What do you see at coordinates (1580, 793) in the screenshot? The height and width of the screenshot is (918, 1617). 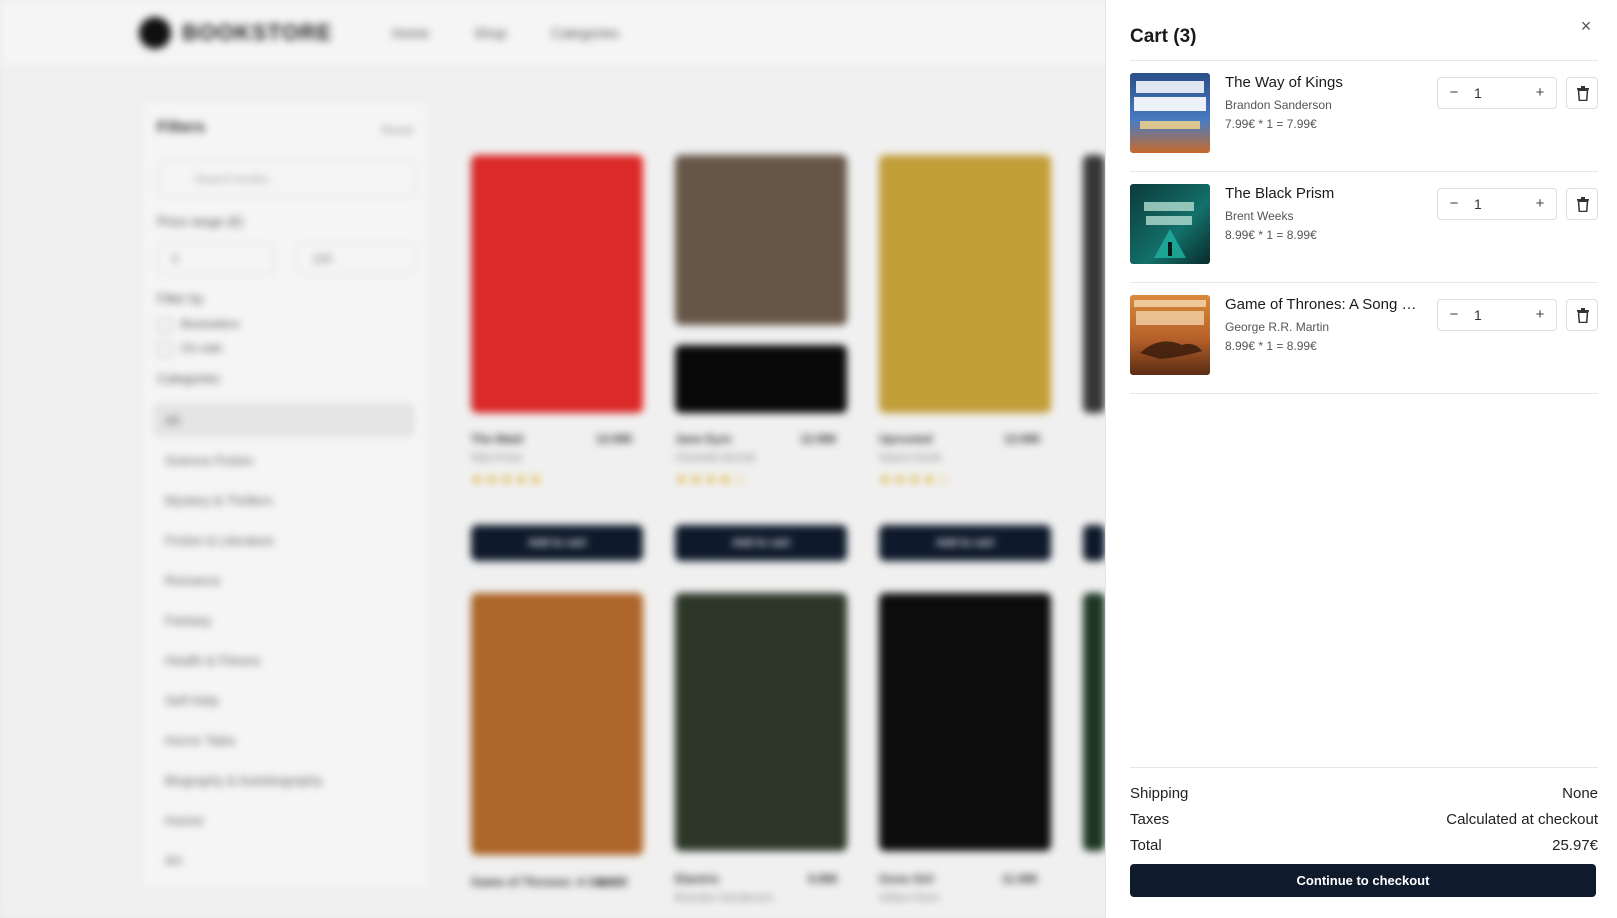 I see `shipping-value: None` at bounding box center [1580, 793].